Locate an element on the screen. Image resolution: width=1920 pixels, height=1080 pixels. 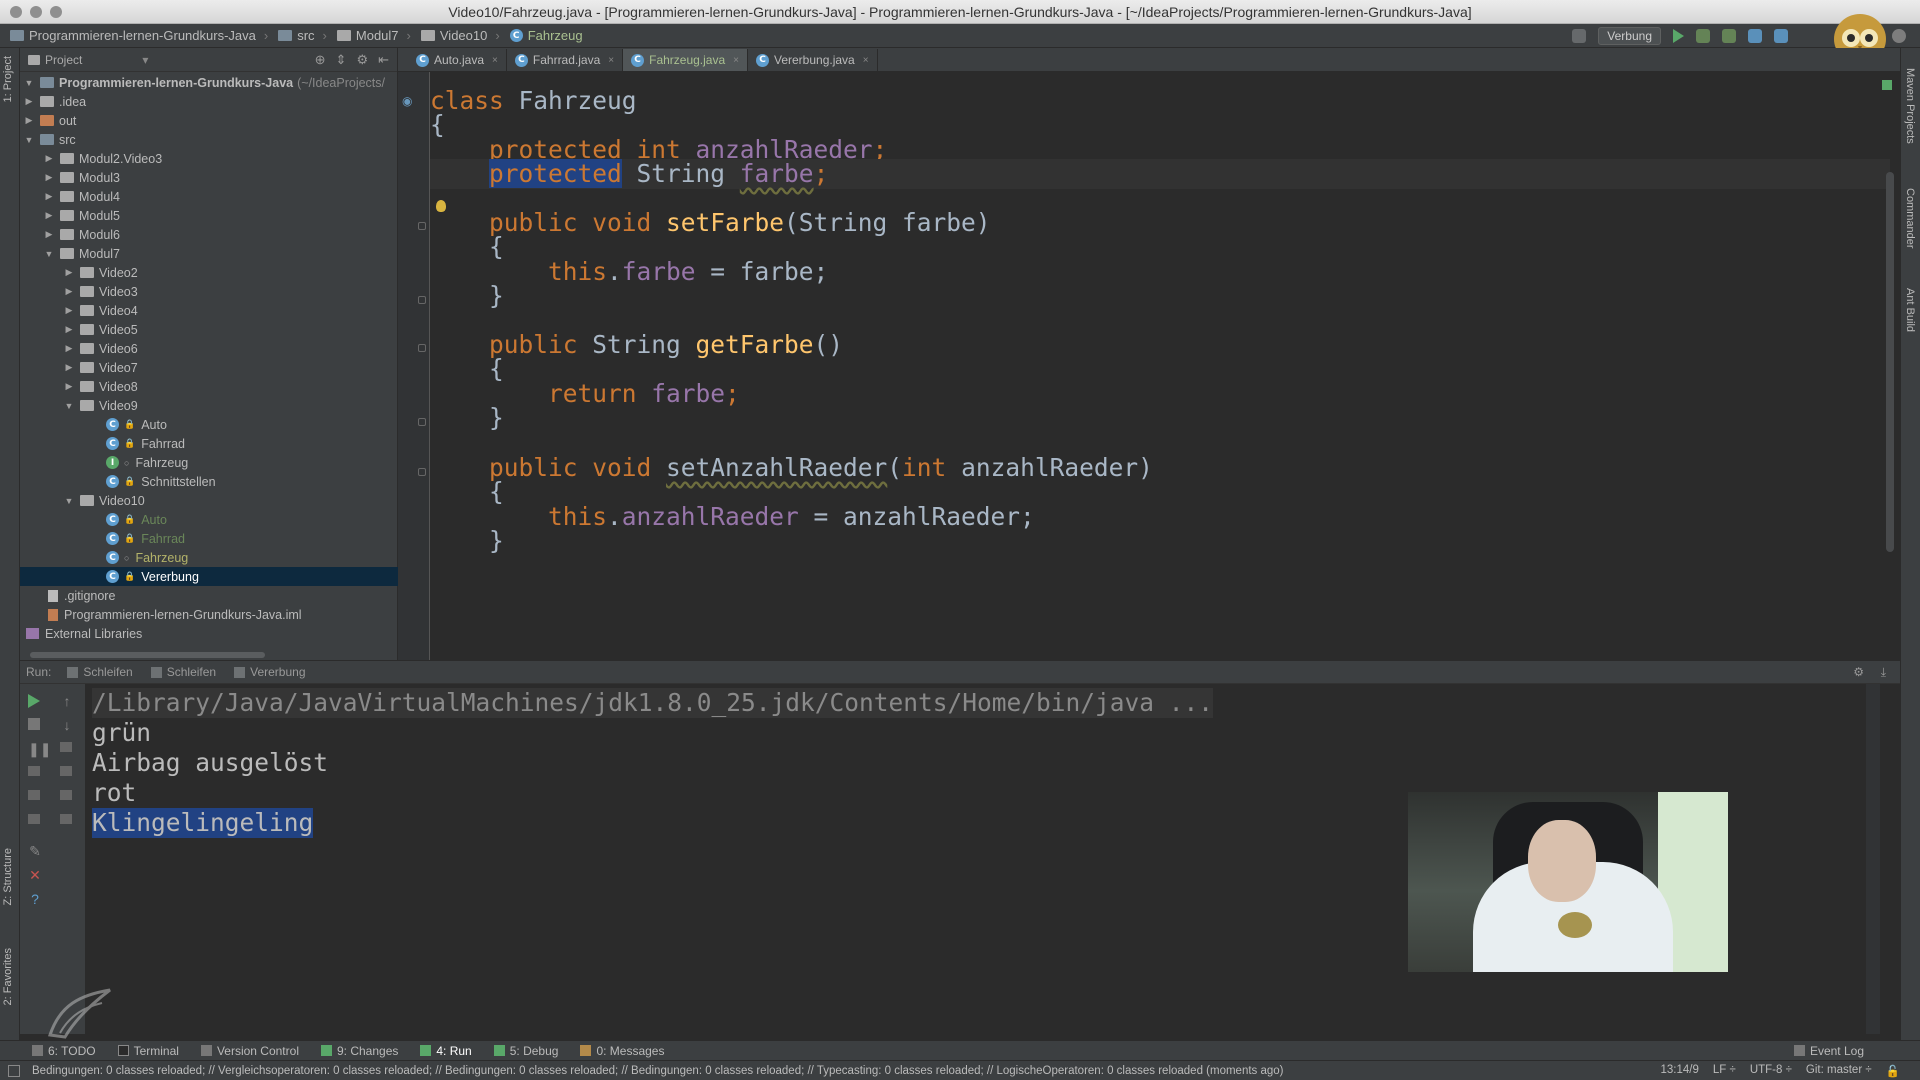
tree-item-src: ▼ src is located at coordinates (209, 139).